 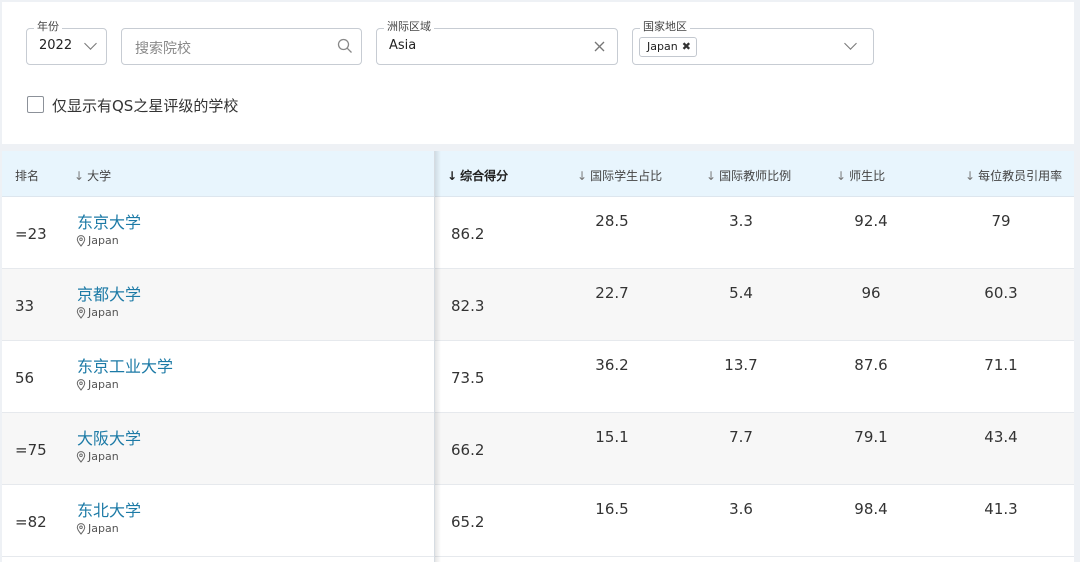 I want to click on chip-remove-icon: ✖, so click(x=686, y=47).